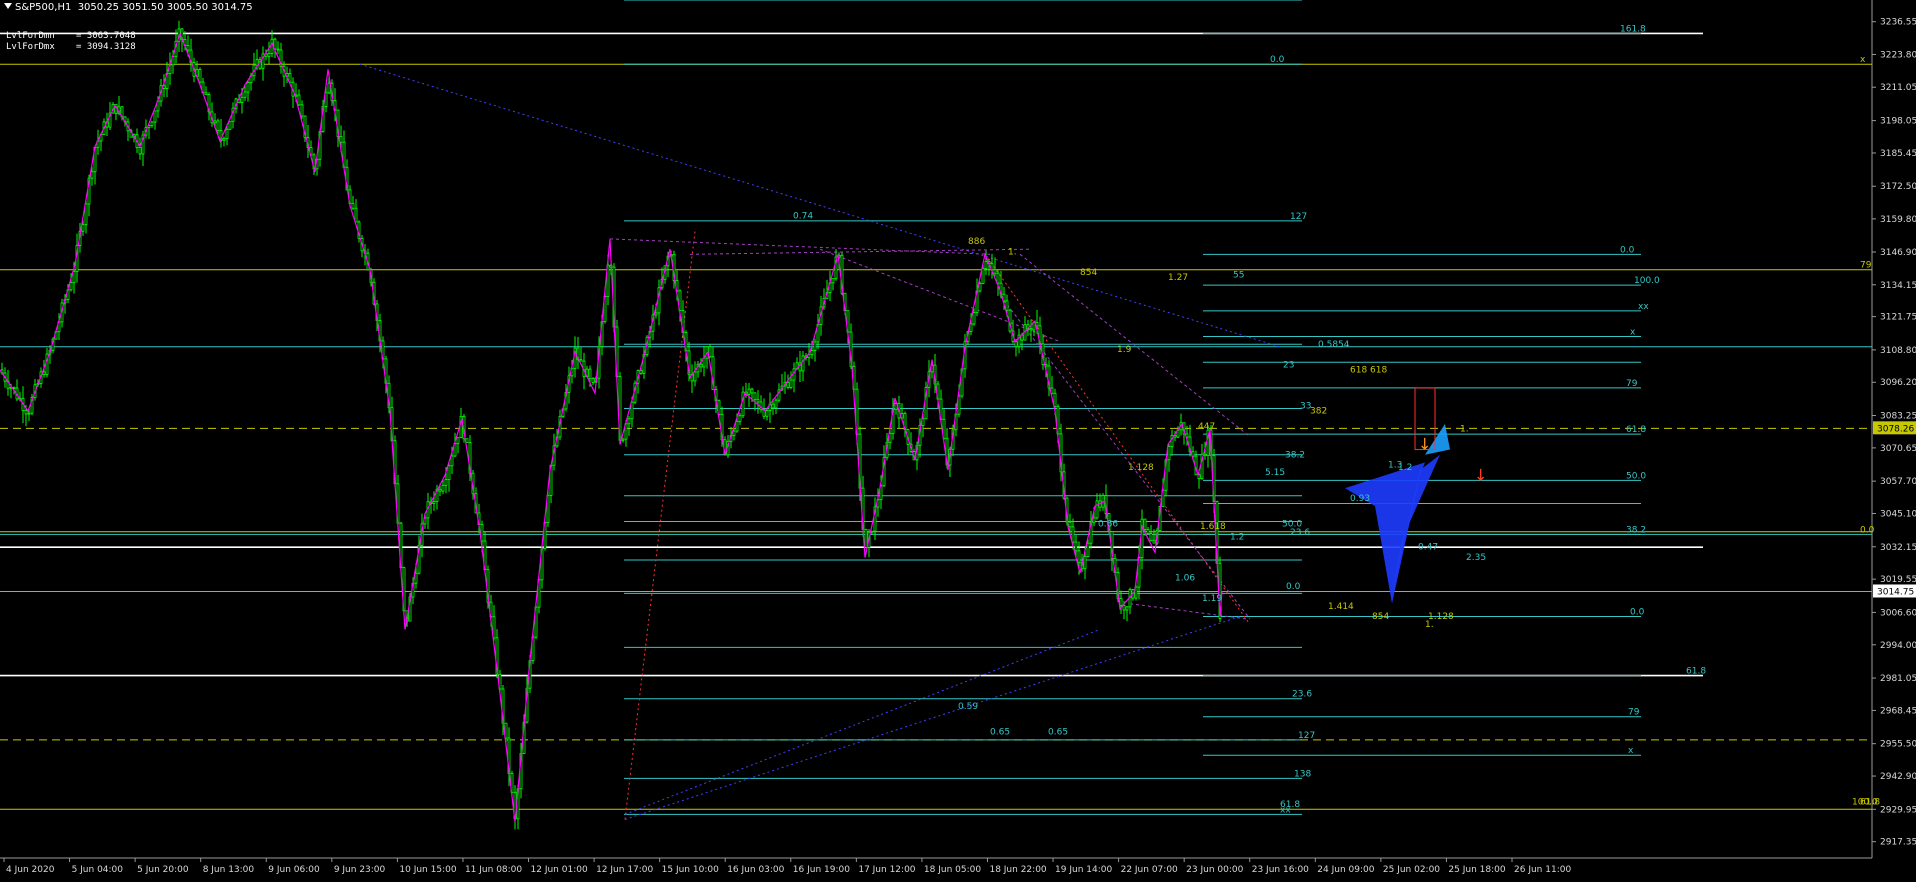 The image size is (1916, 882). What do you see at coordinates (1378, 370) in the screenshot?
I see `ratio-label: 618` at bounding box center [1378, 370].